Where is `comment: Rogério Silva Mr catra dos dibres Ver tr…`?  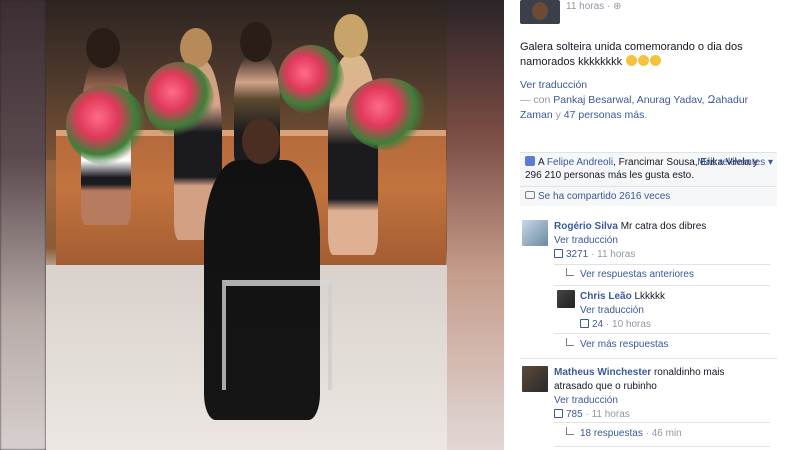 comment: Rogério Silva Mr catra dos dibres Ver tr… is located at coordinates (630, 240).